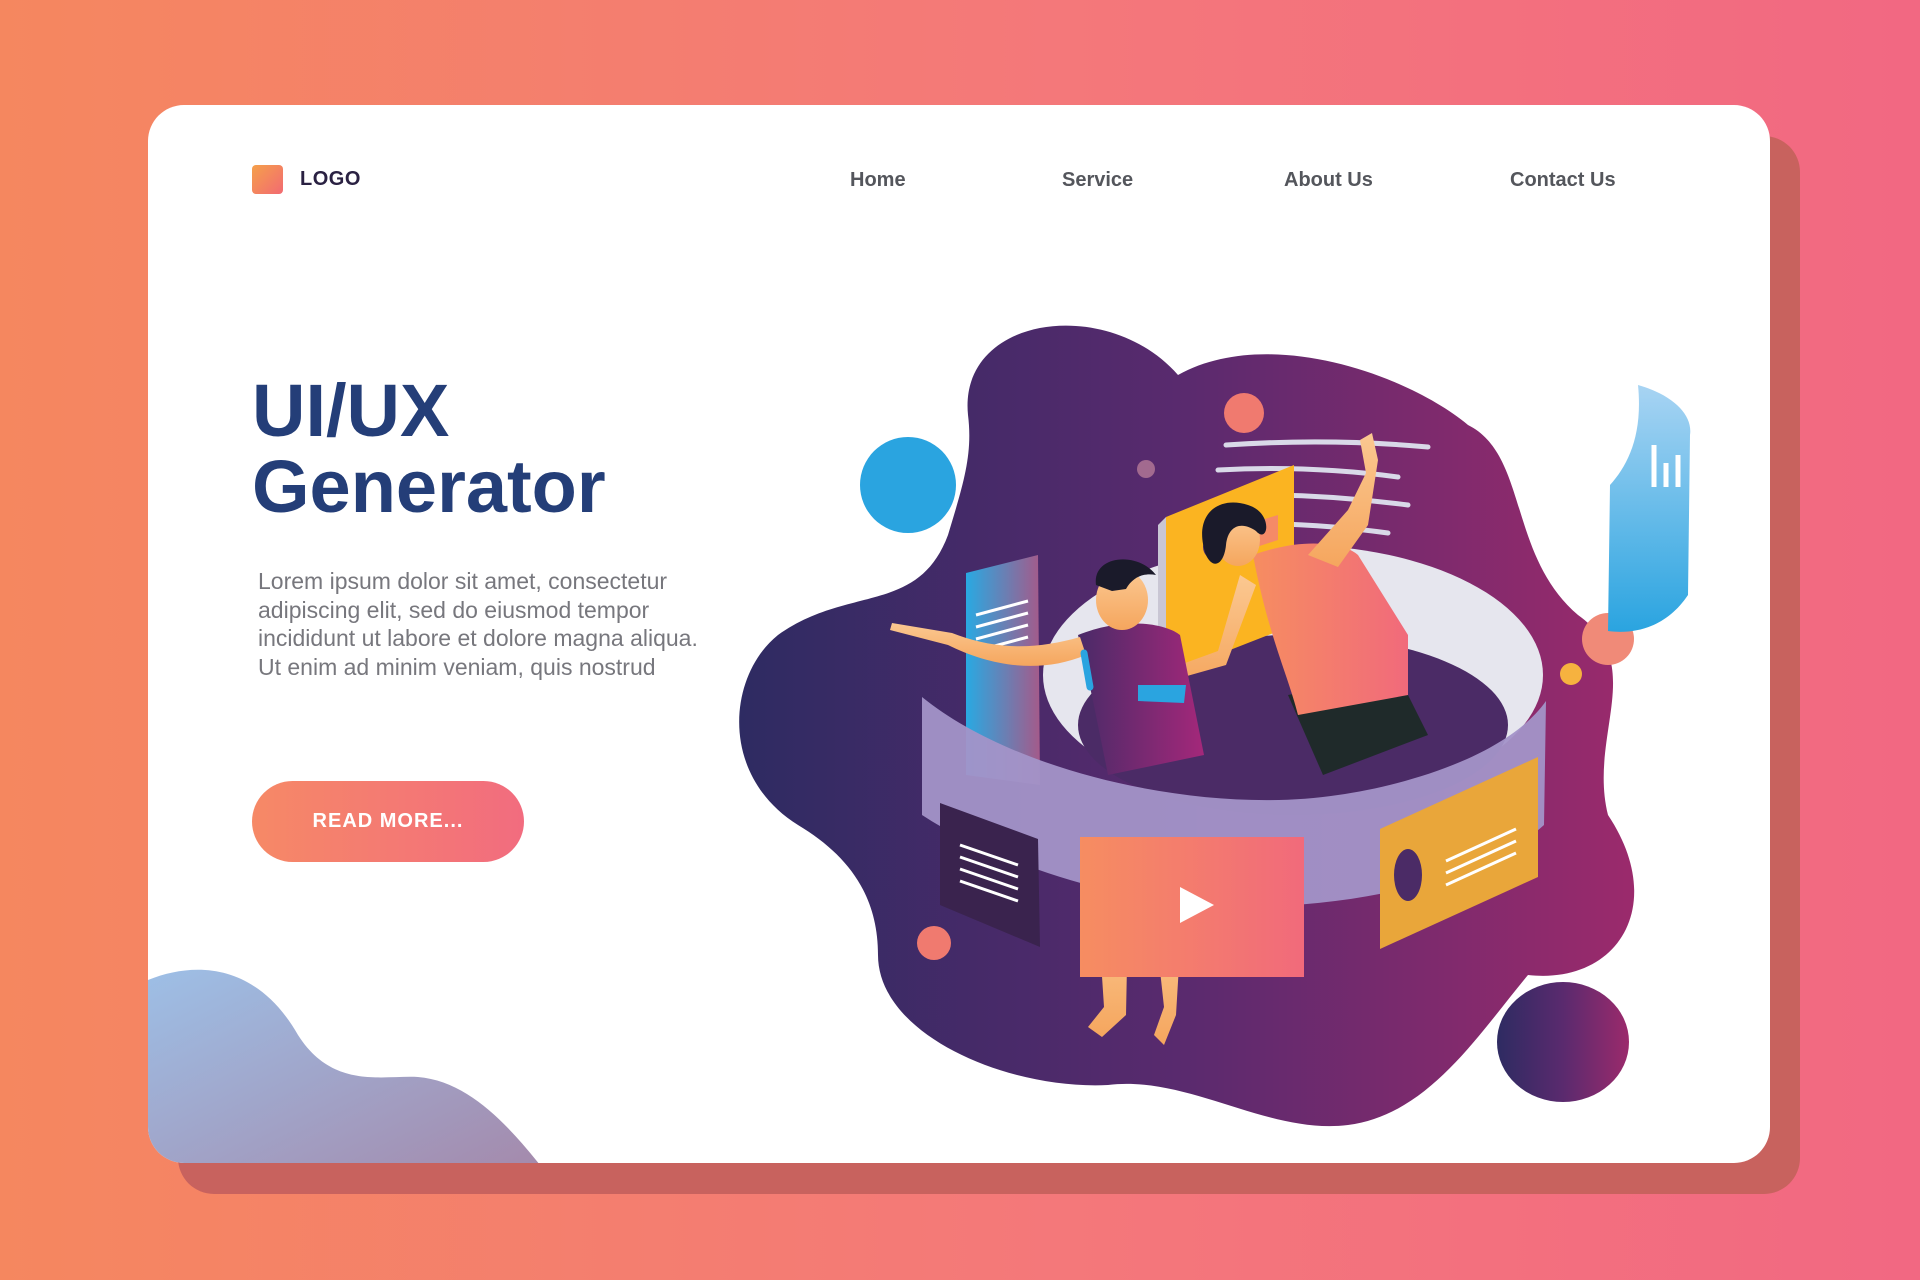  Describe the element at coordinates (1563, 1042) in the screenshot. I see `floating-circle-gradient` at that location.